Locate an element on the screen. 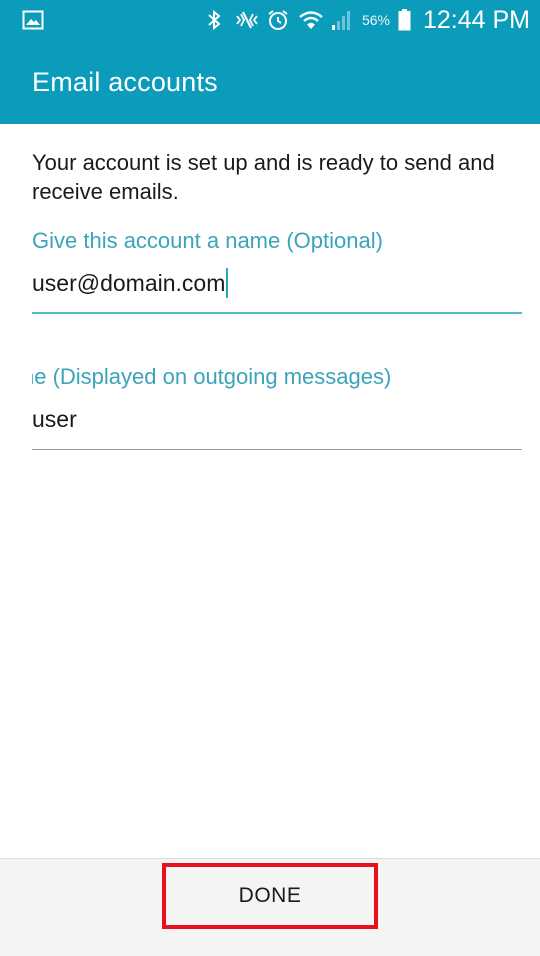 This screenshot has height=956, width=540. page-title: Email accounts is located at coordinates (125, 81).